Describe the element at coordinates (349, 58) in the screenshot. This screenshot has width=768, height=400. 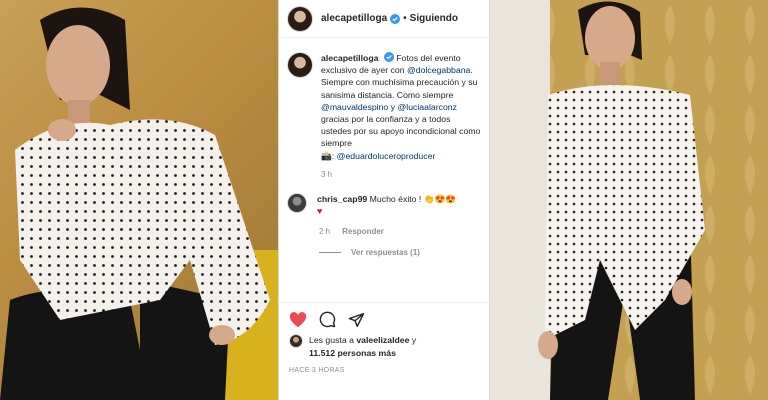
I see `caption-username: alecapetilloga` at that location.